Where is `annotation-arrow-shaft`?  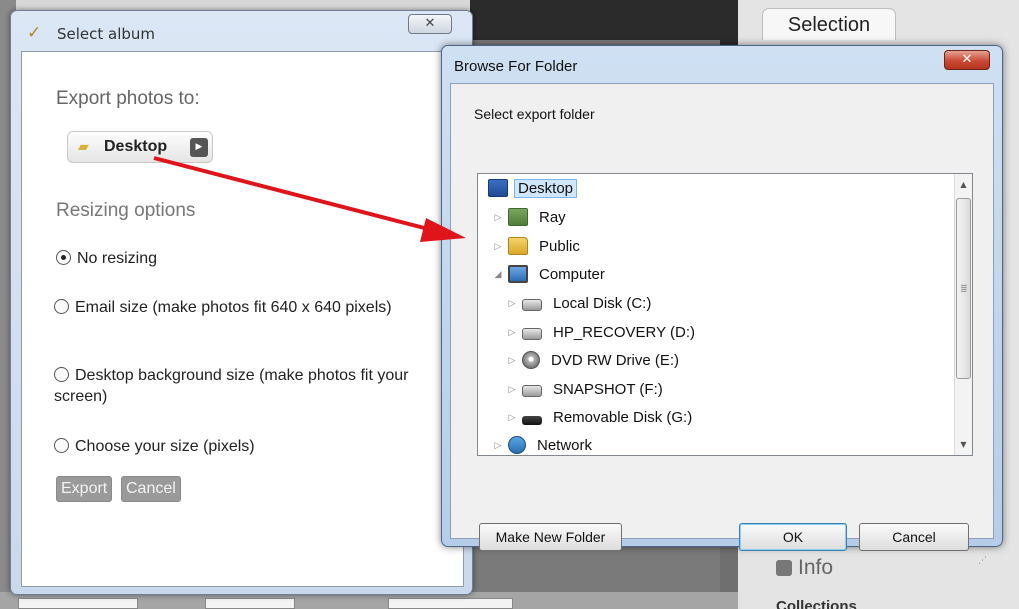
annotation-arrow-shaft is located at coordinates (293, 194).